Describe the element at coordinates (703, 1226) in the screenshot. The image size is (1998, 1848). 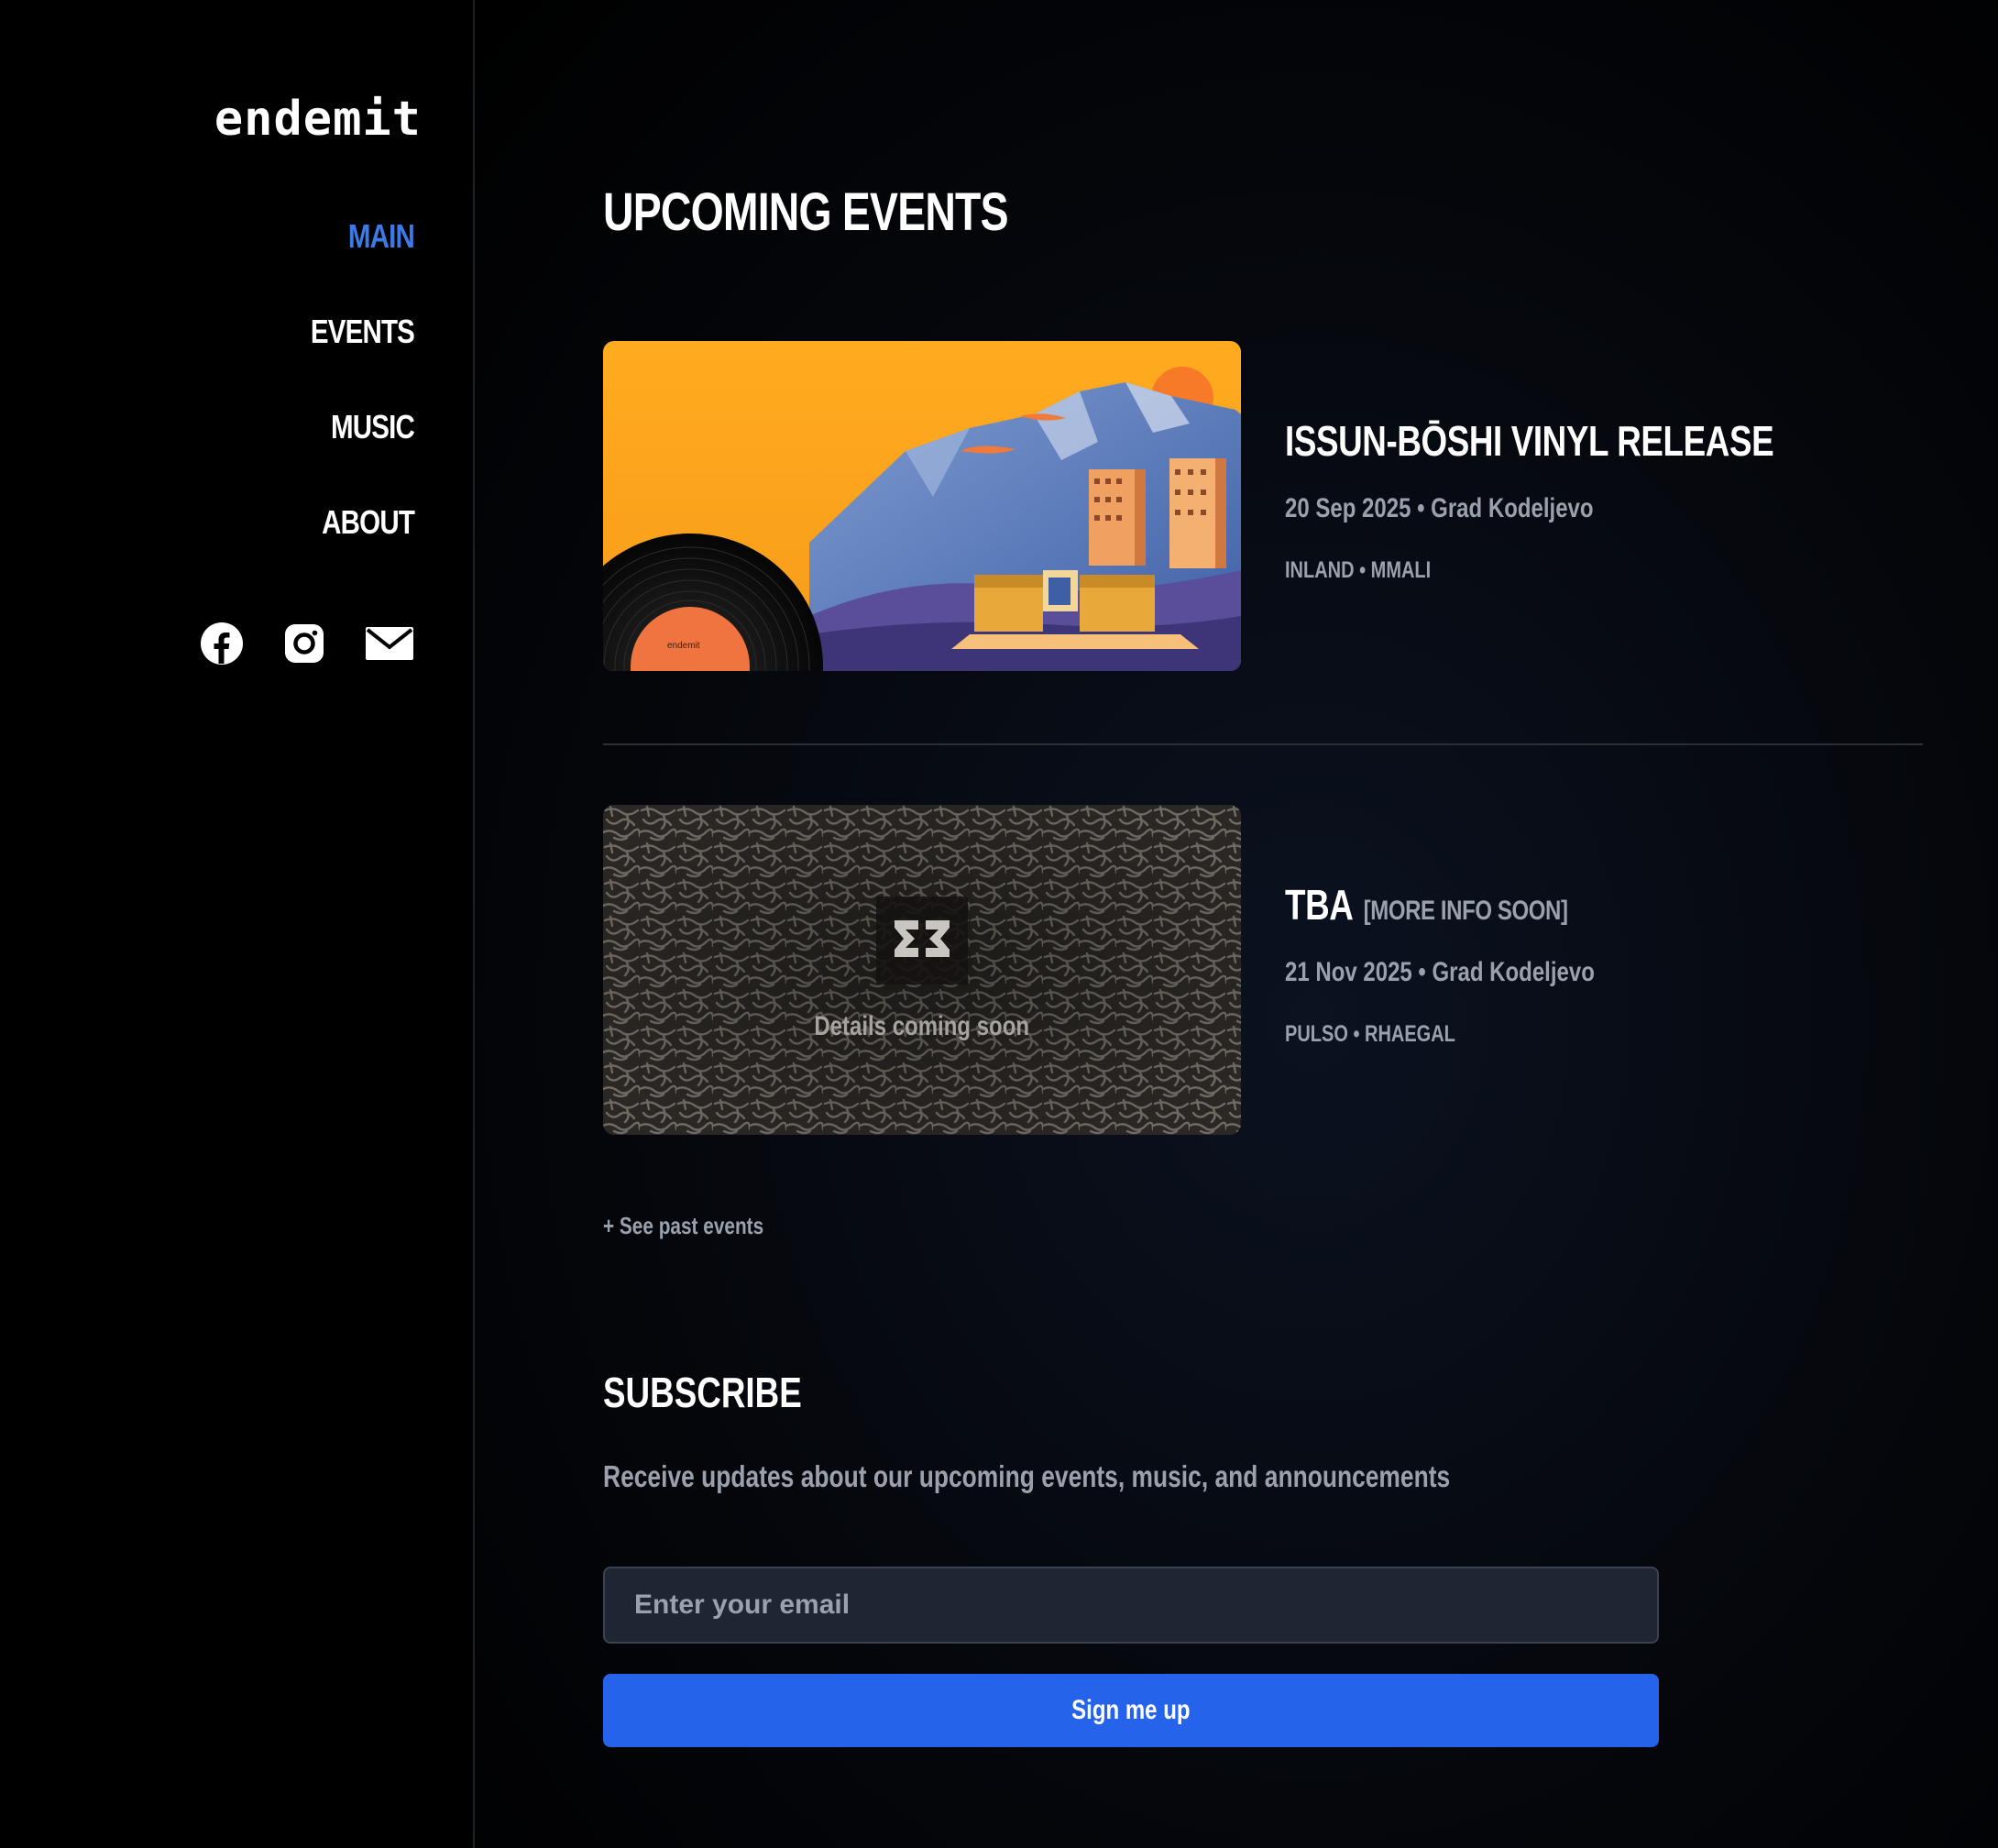
I see `see-past-events-link: + See past events` at that location.